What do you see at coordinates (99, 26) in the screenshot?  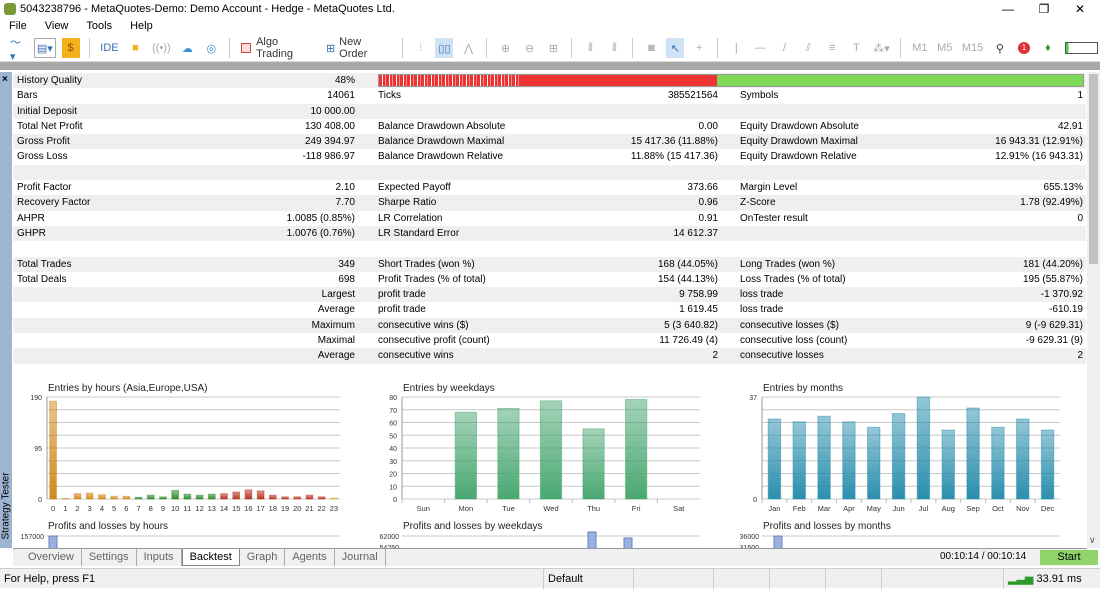 I see `menu-tools: Tools` at bounding box center [99, 26].